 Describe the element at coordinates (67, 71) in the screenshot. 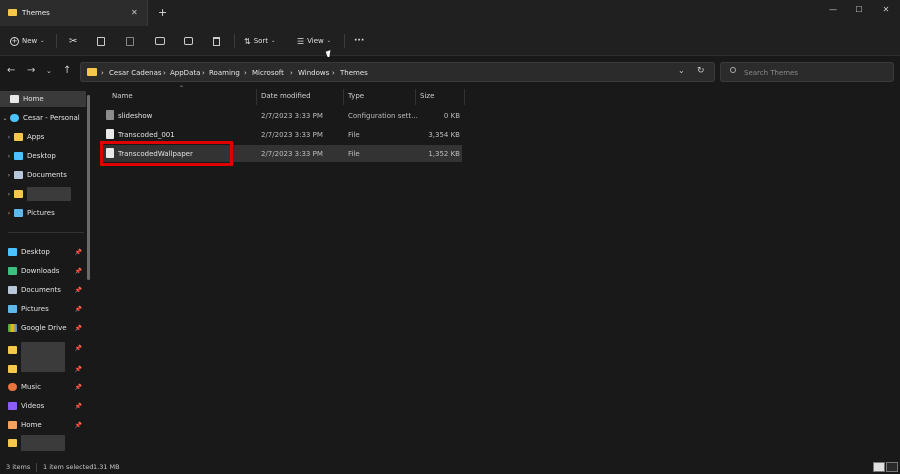

I see `up-arrow-icon: ↑` at that location.